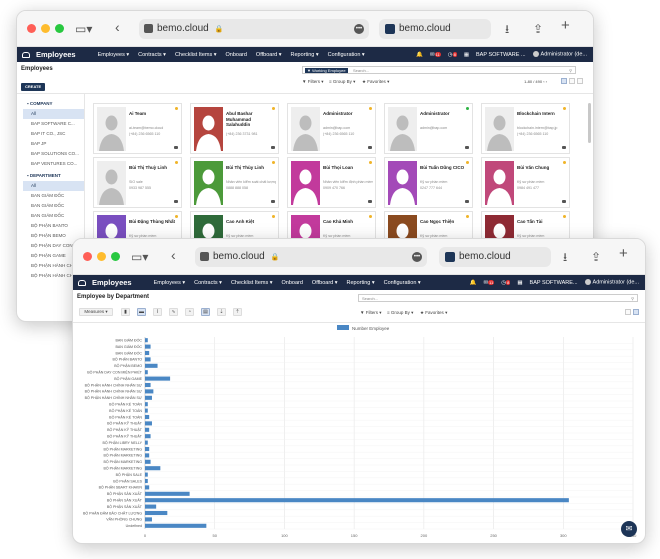  What do you see at coordinates (125, 312) in the screenshot?
I see `bar-chart-icon: ▮` at bounding box center [125, 312].